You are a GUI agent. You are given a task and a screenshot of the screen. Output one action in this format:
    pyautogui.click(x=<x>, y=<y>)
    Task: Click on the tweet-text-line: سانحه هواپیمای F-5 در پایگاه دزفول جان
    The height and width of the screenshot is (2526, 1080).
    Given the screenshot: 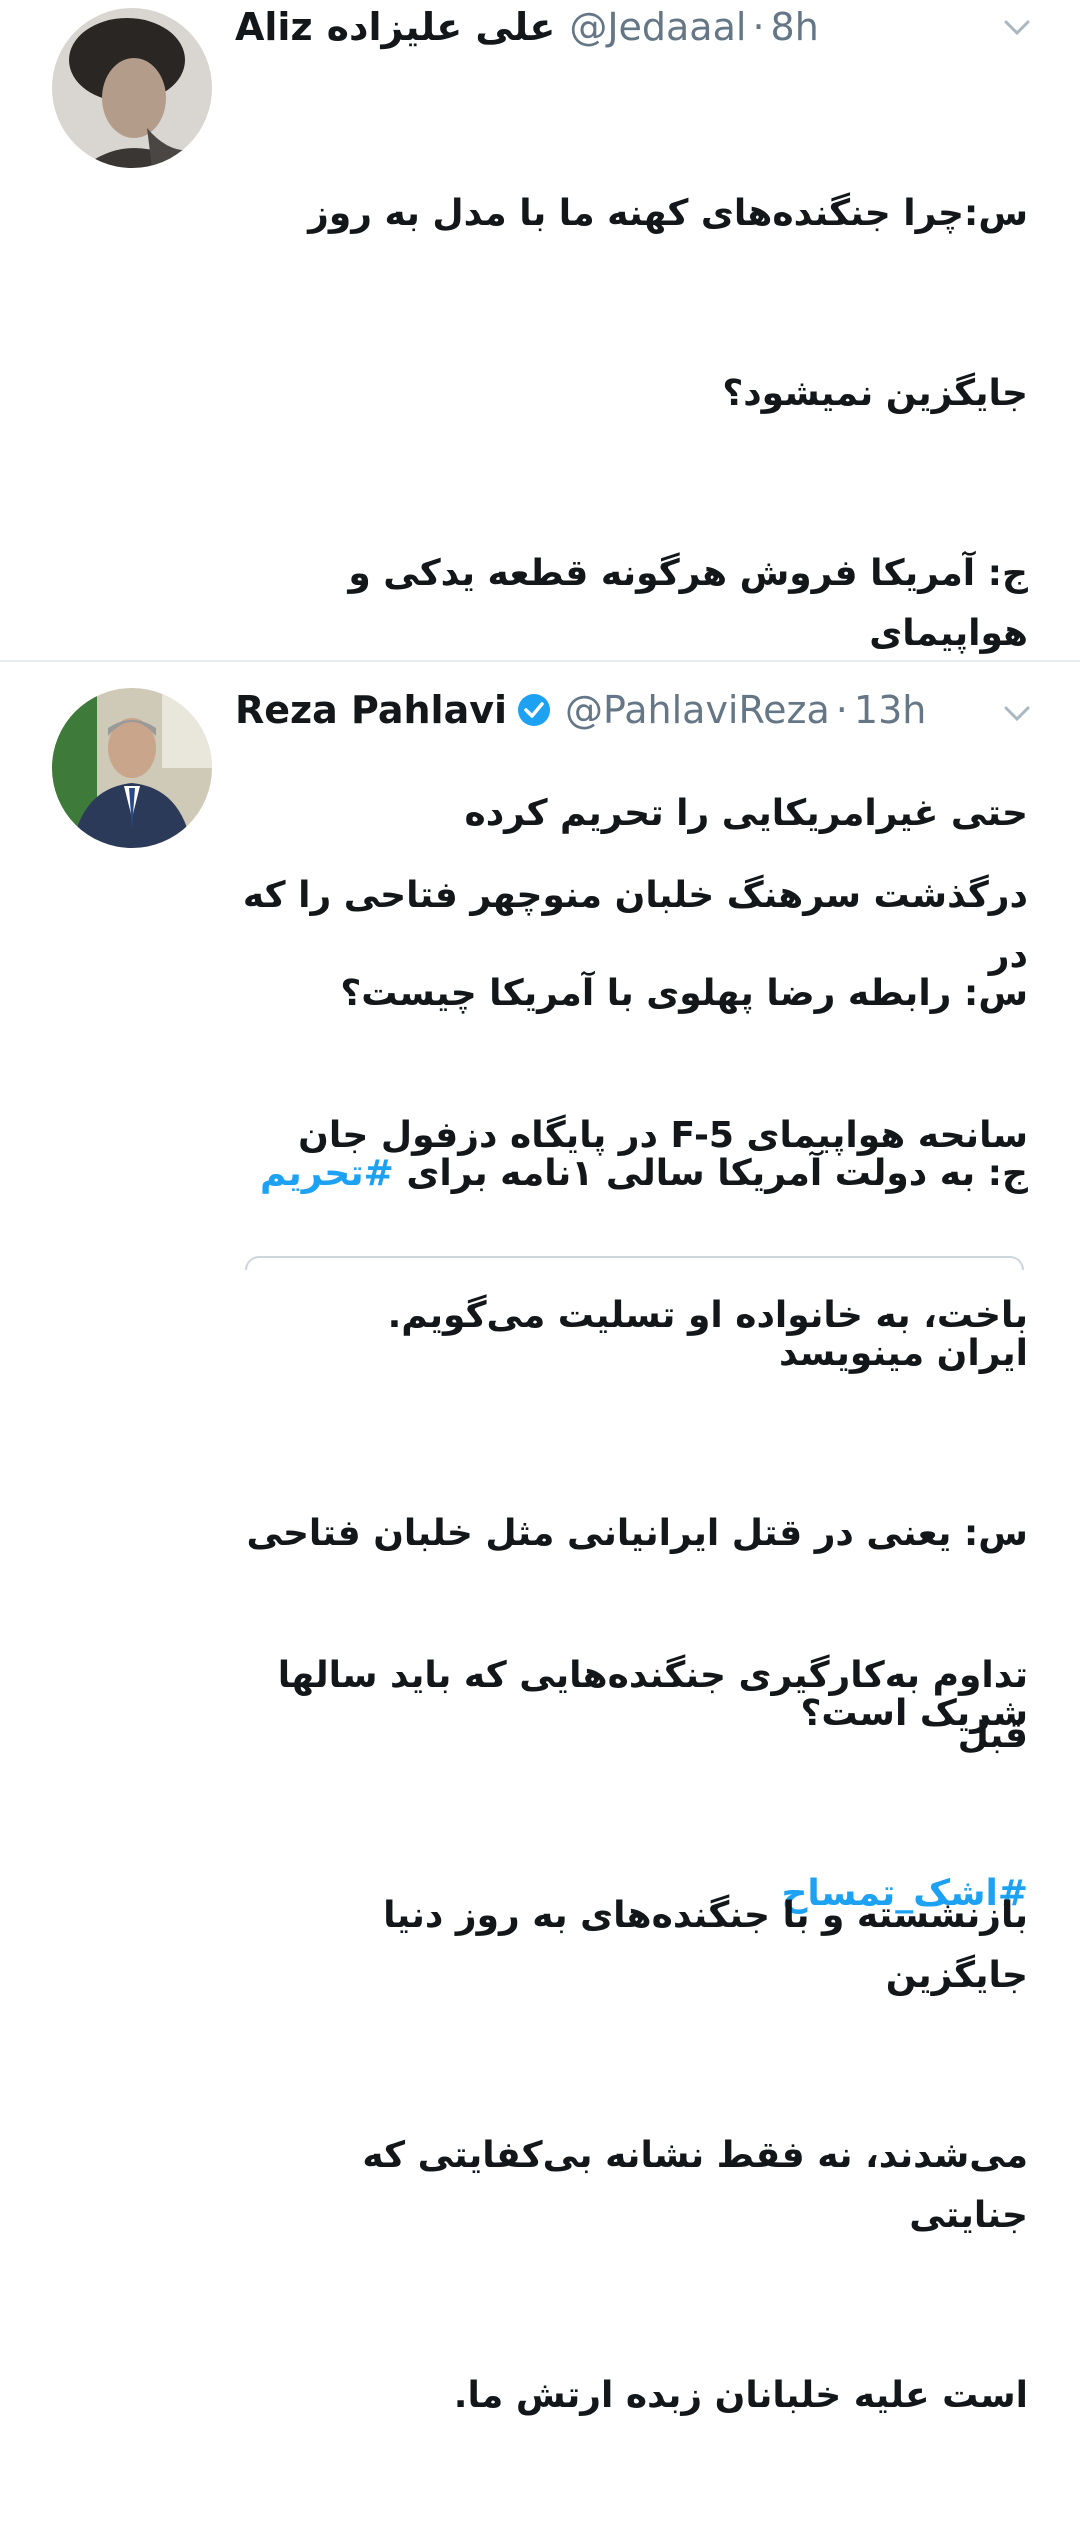 What is the action you would take?
    pyautogui.click(x=663, y=1135)
    